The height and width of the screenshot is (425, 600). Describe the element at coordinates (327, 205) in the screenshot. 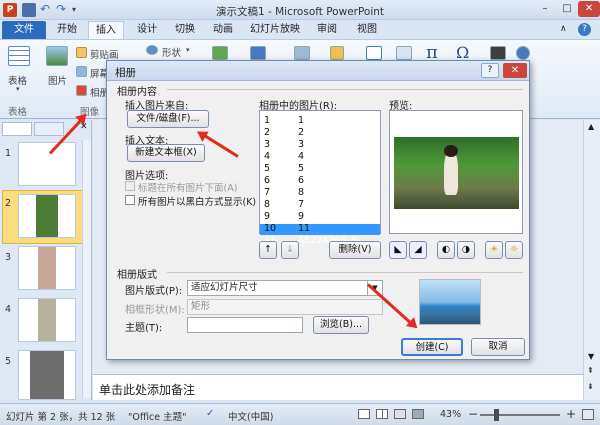

I see `list-row-name: 7` at that location.